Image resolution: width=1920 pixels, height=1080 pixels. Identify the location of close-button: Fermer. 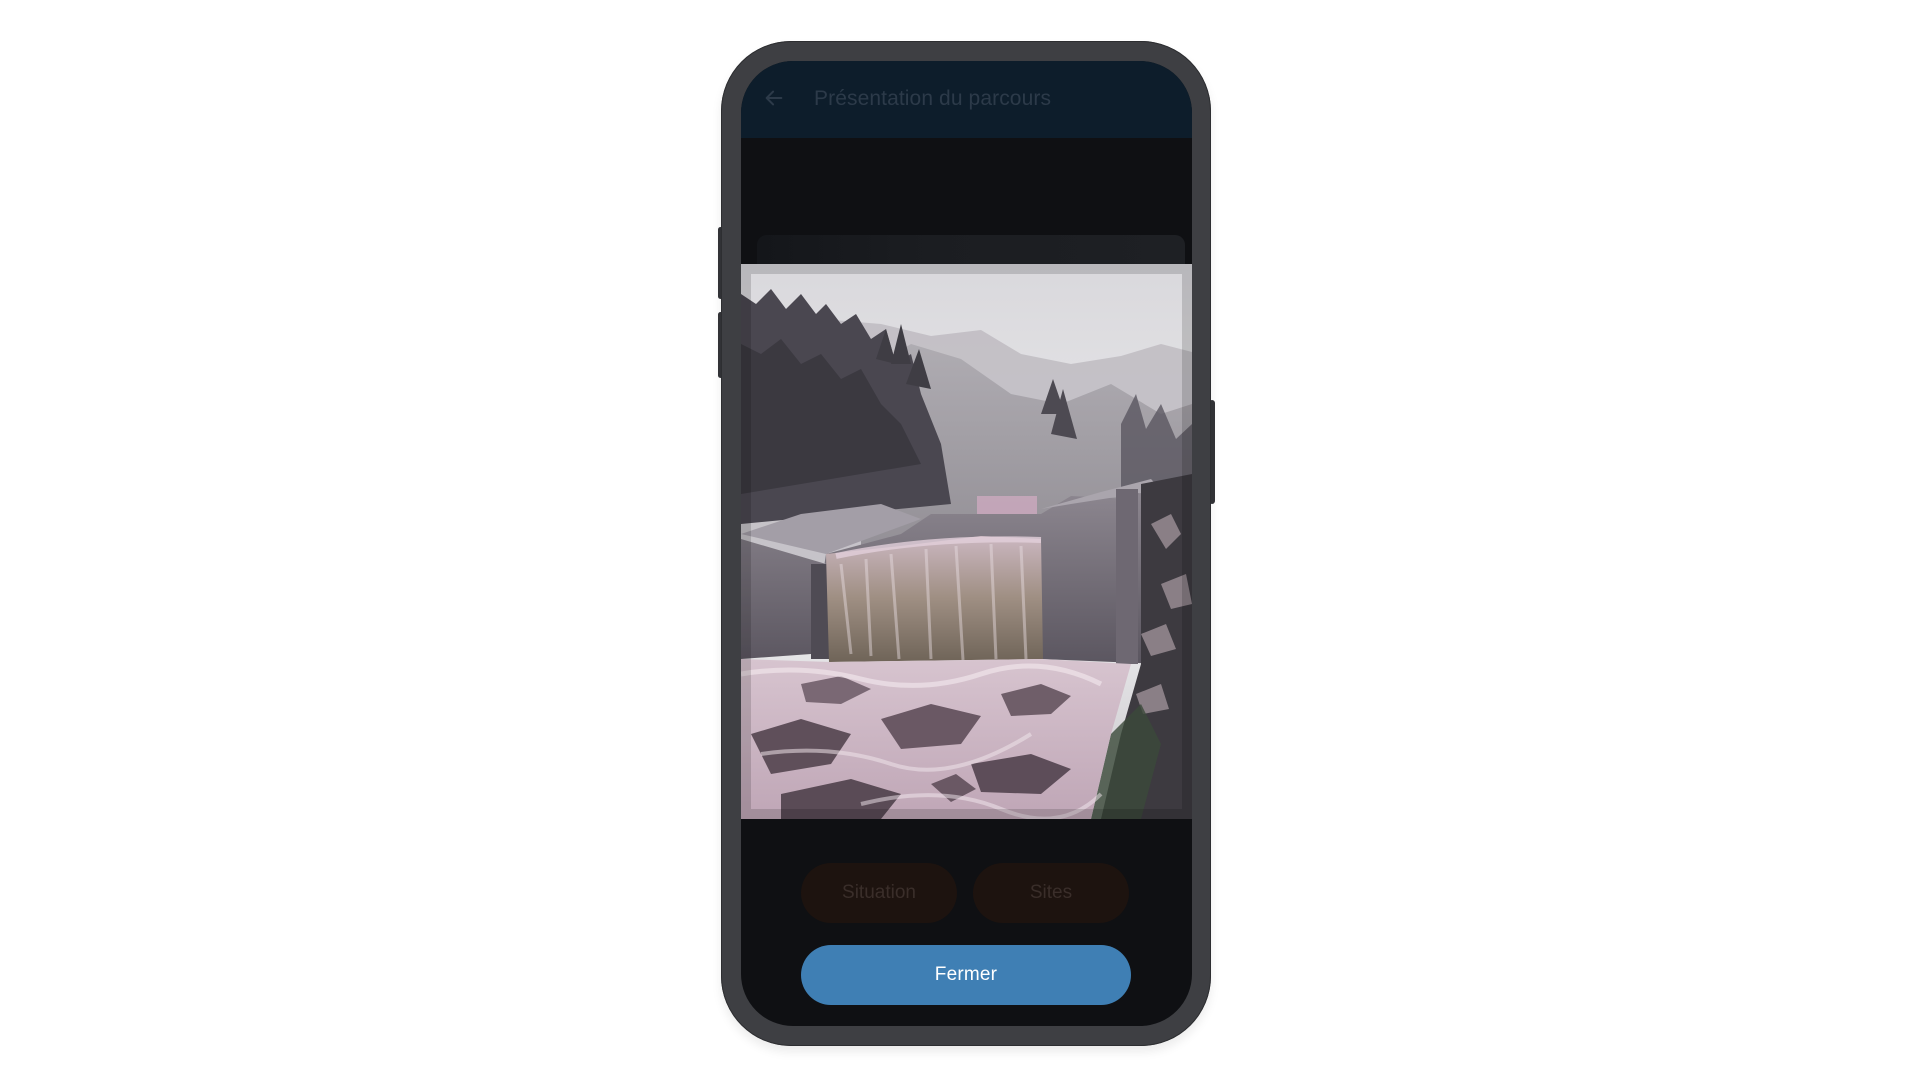
(966, 975).